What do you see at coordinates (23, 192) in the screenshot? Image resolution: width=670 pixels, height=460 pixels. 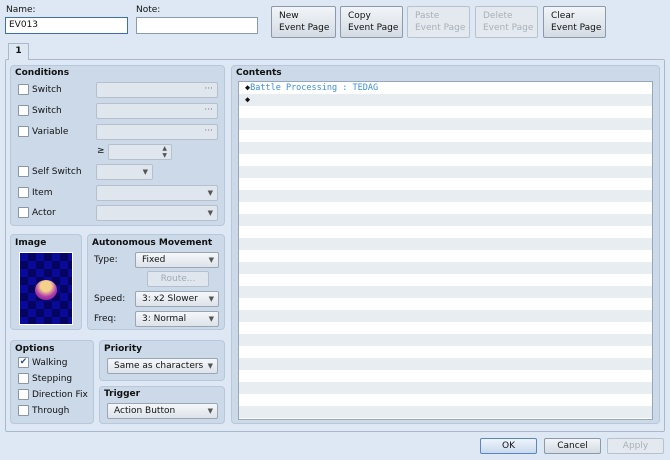 I see `item-checkbox` at bounding box center [23, 192].